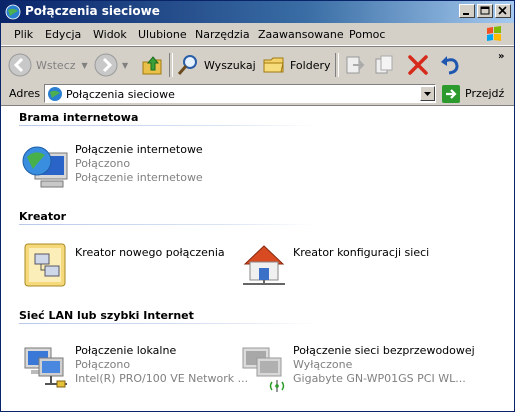 The height and width of the screenshot is (412, 515). What do you see at coordinates (45, 367) in the screenshot?
I see `lan-connection-icon` at bounding box center [45, 367].